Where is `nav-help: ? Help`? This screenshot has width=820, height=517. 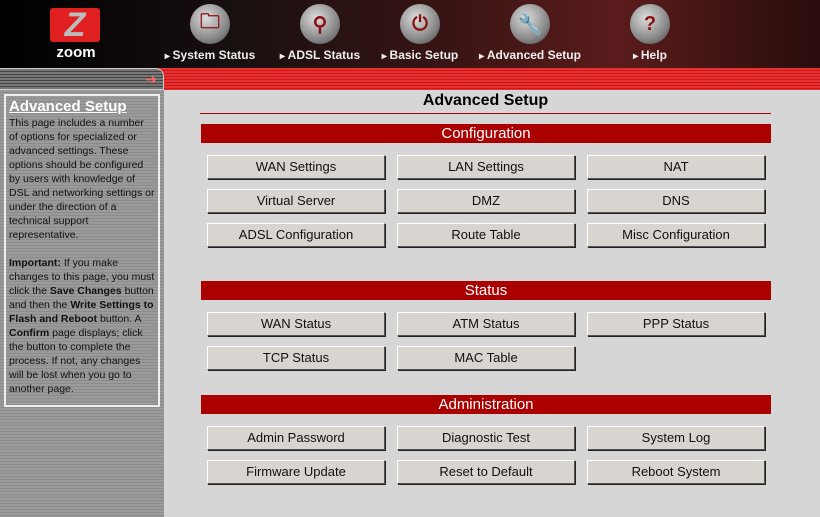
nav-help: ? Help is located at coordinates (650, 33).